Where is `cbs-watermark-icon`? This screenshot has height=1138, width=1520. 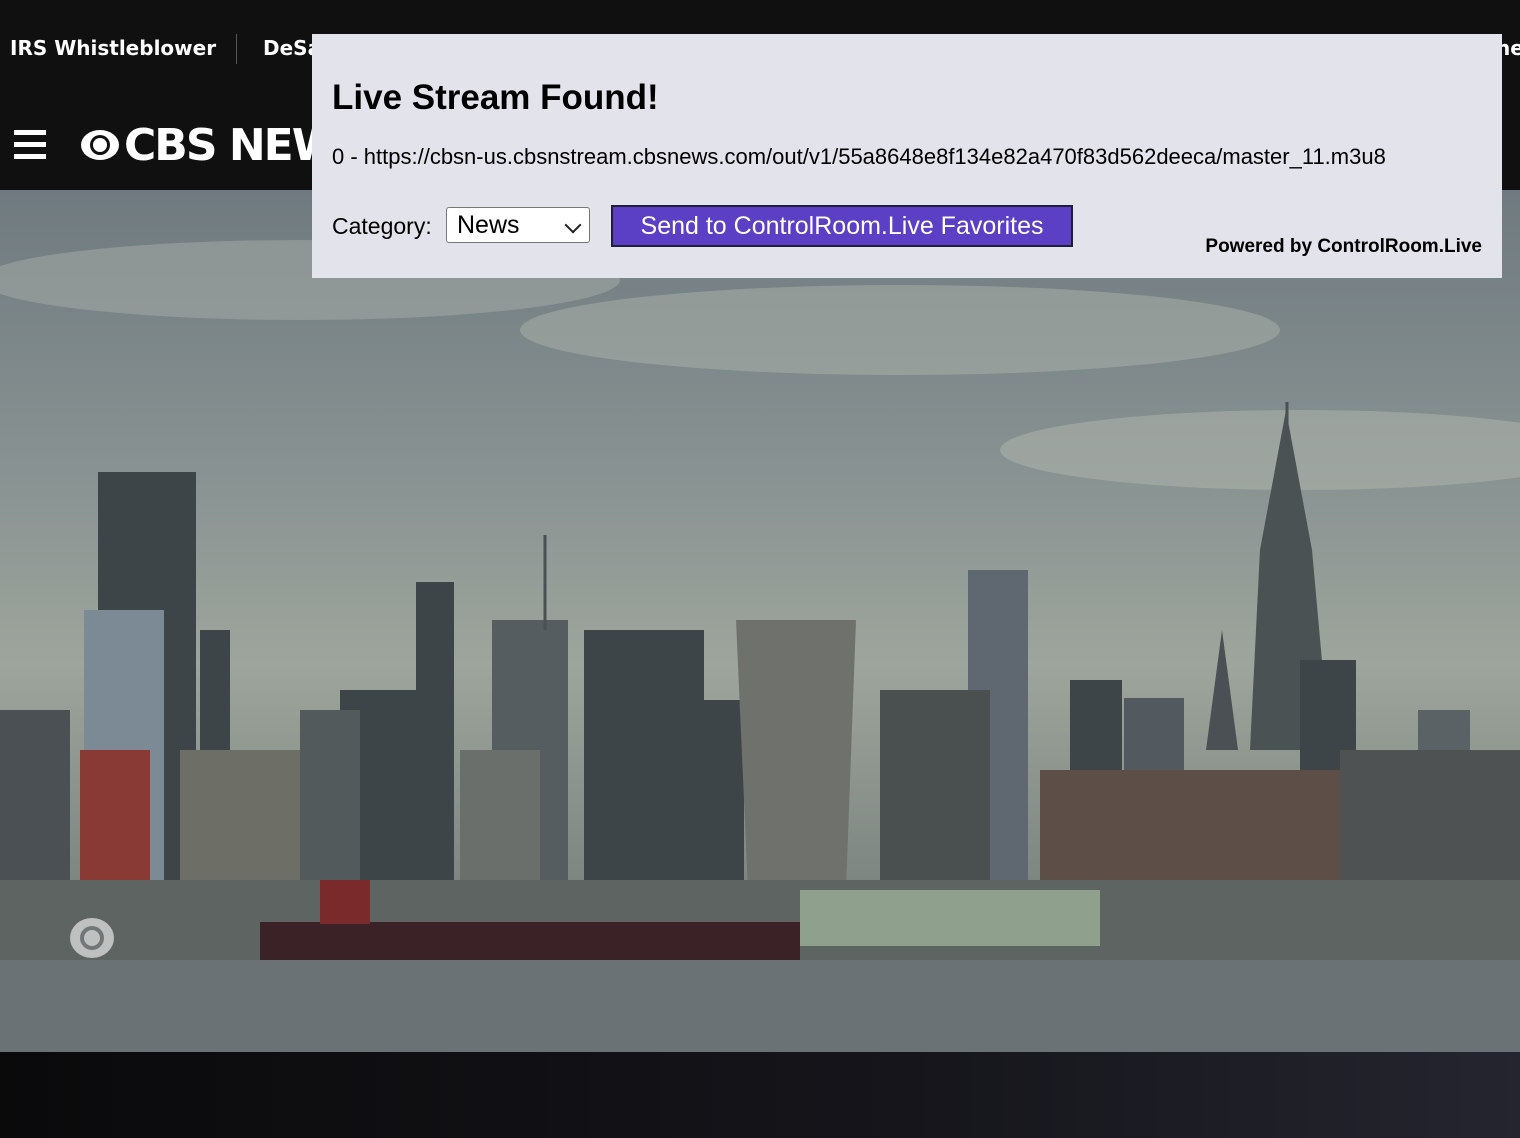
cbs-watermark-icon is located at coordinates (92, 938).